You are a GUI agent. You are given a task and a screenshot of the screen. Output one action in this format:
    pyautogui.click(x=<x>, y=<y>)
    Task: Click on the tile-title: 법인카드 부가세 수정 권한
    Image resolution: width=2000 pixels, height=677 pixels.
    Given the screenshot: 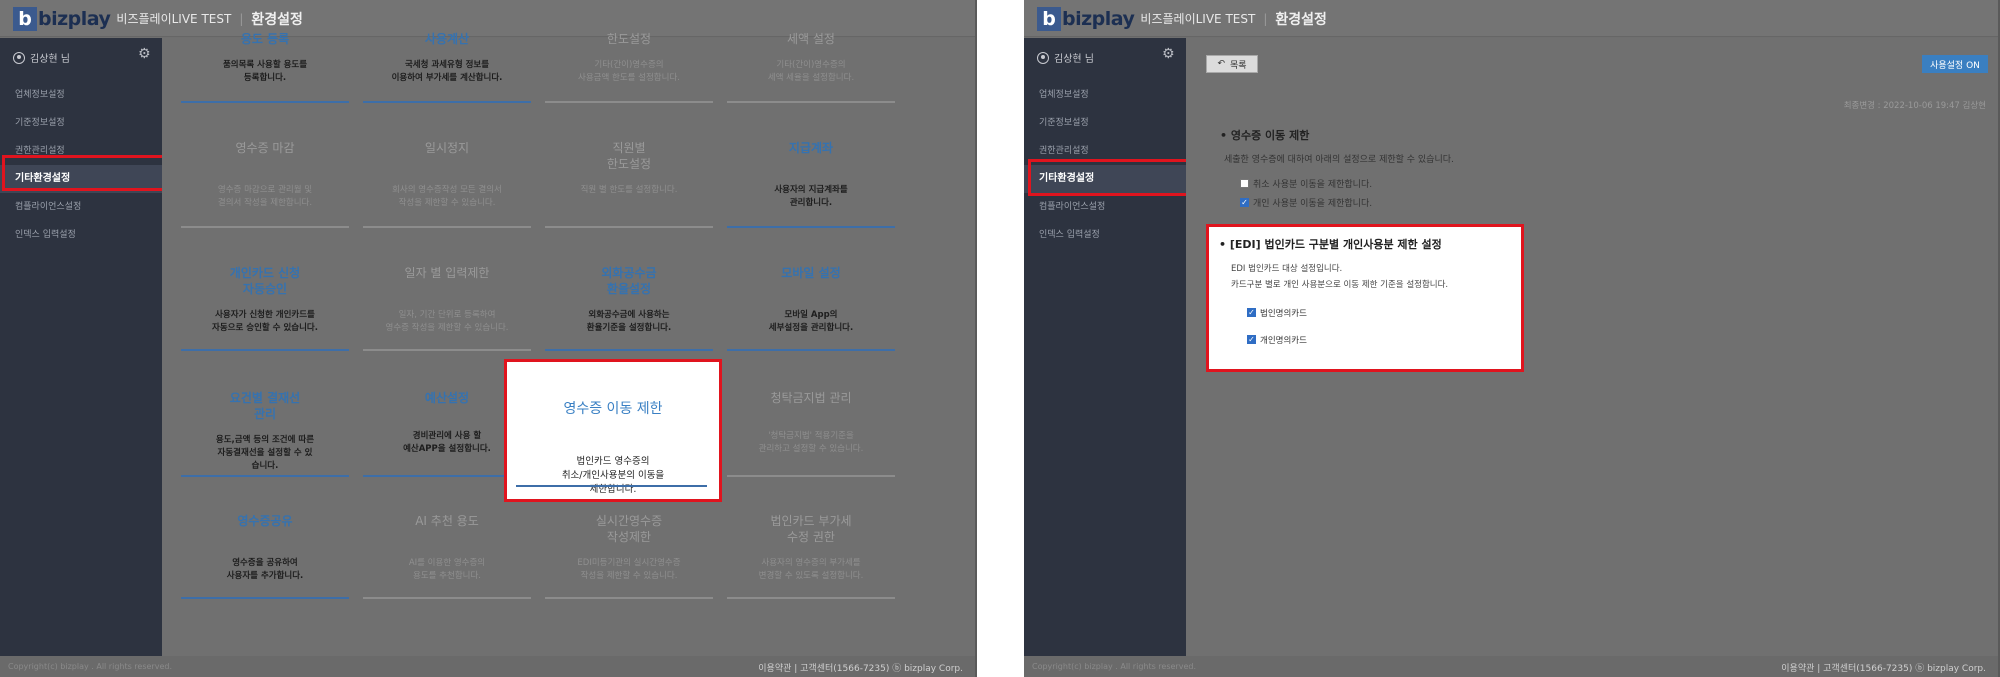 What is the action you would take?
    pyautogui.click(x=811, y=529)
    